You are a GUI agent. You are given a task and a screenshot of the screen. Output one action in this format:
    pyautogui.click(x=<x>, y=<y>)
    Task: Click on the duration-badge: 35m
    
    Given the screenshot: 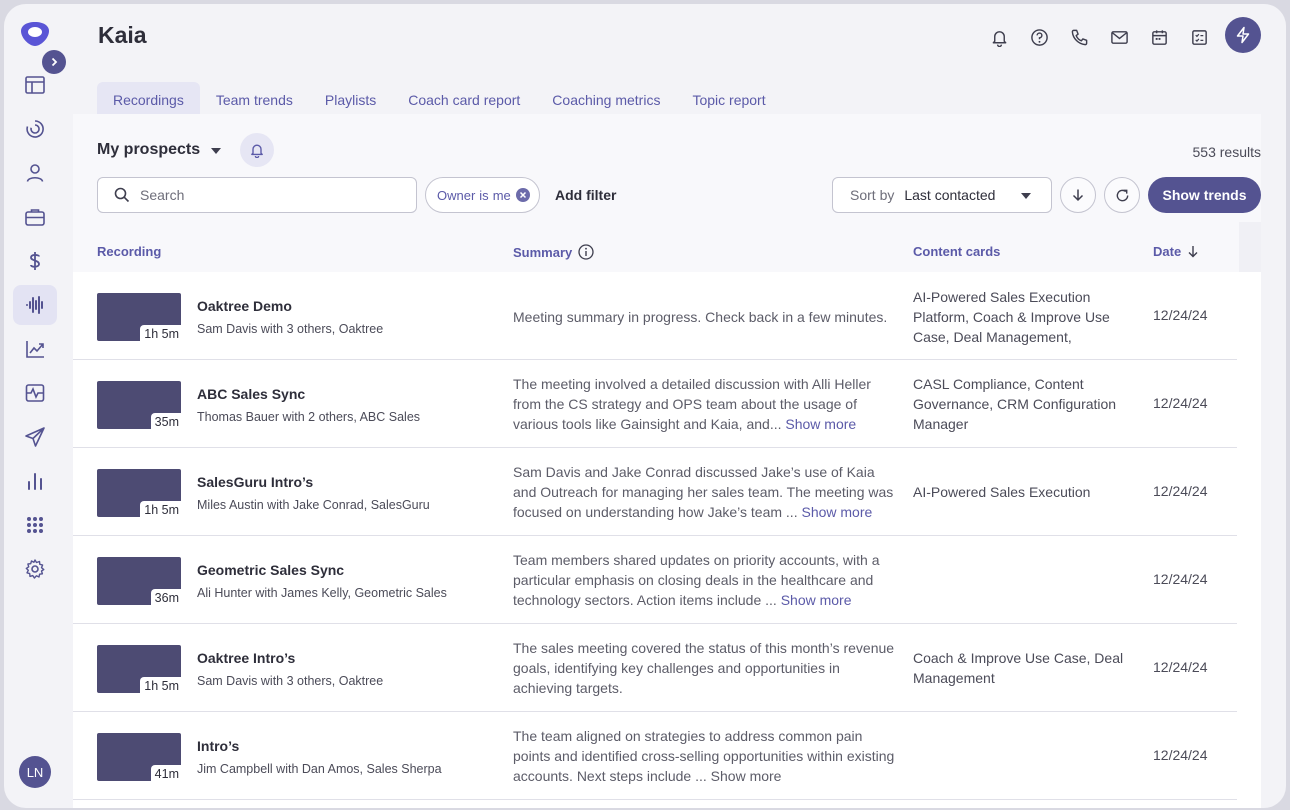 What is the action you would take?
    pyautogui.click(x=165, y=421)
    